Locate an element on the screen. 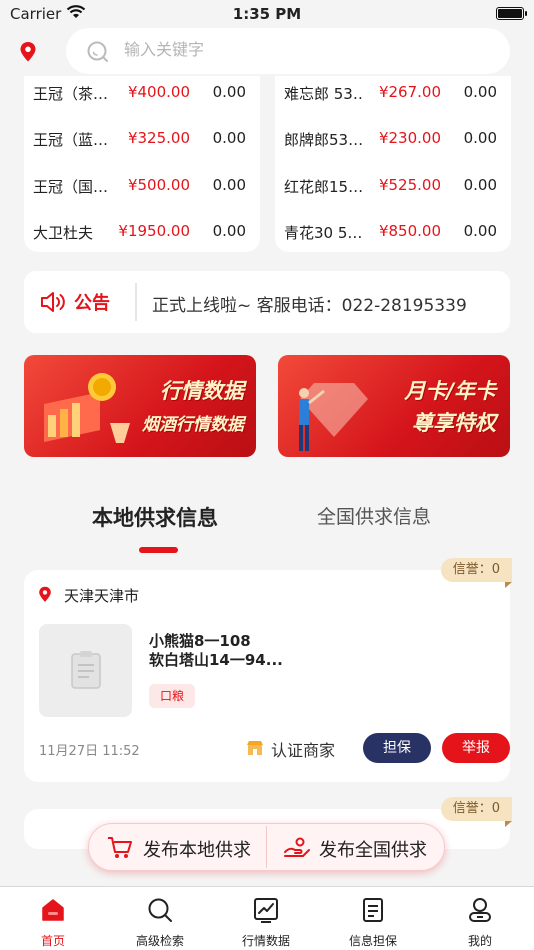  search-input is located at coordinates (294, 49).